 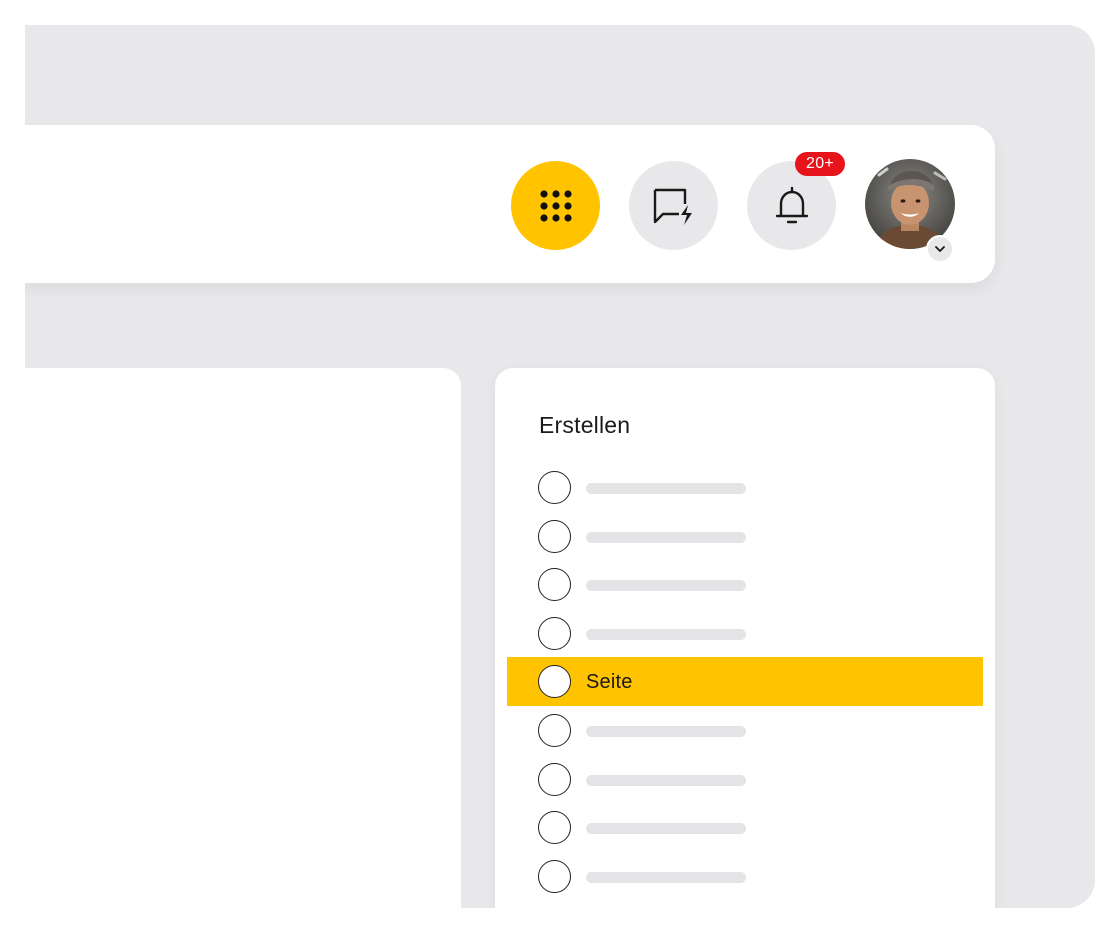 What do you see at coordinates (585, 425) in the screenshot?
I see `panel-title: Erstellen` at bounding box center [585, 425].